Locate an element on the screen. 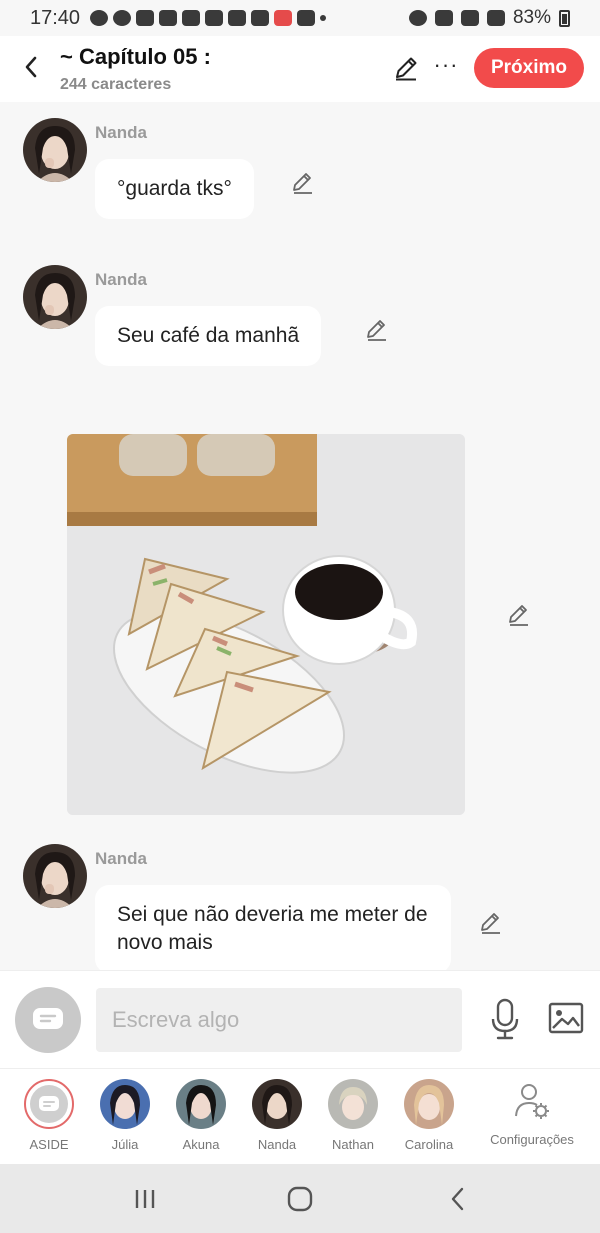 The image size is (600, 1233). next-button: Próximo is located at coordinates (529, 68).